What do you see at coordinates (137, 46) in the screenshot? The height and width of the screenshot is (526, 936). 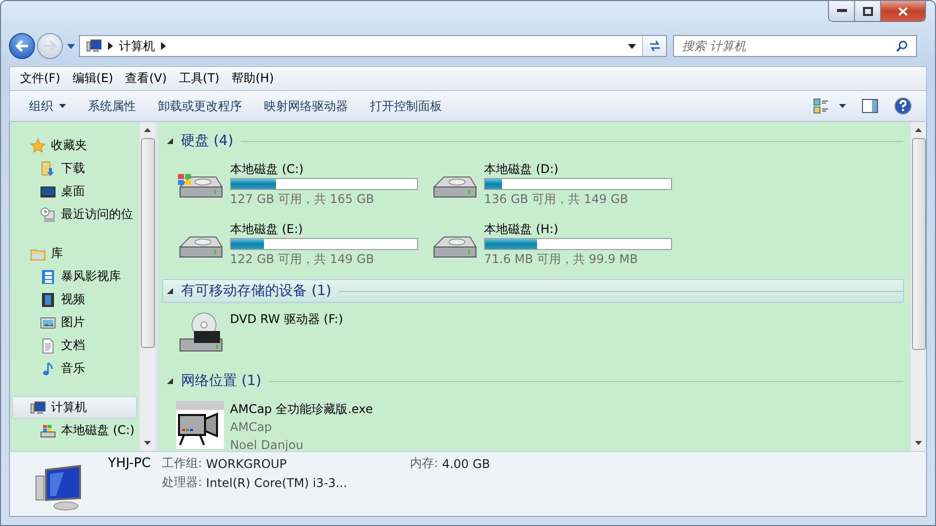 I see `breadcrumb-item: 计算机` at bounding box center [137, 46].